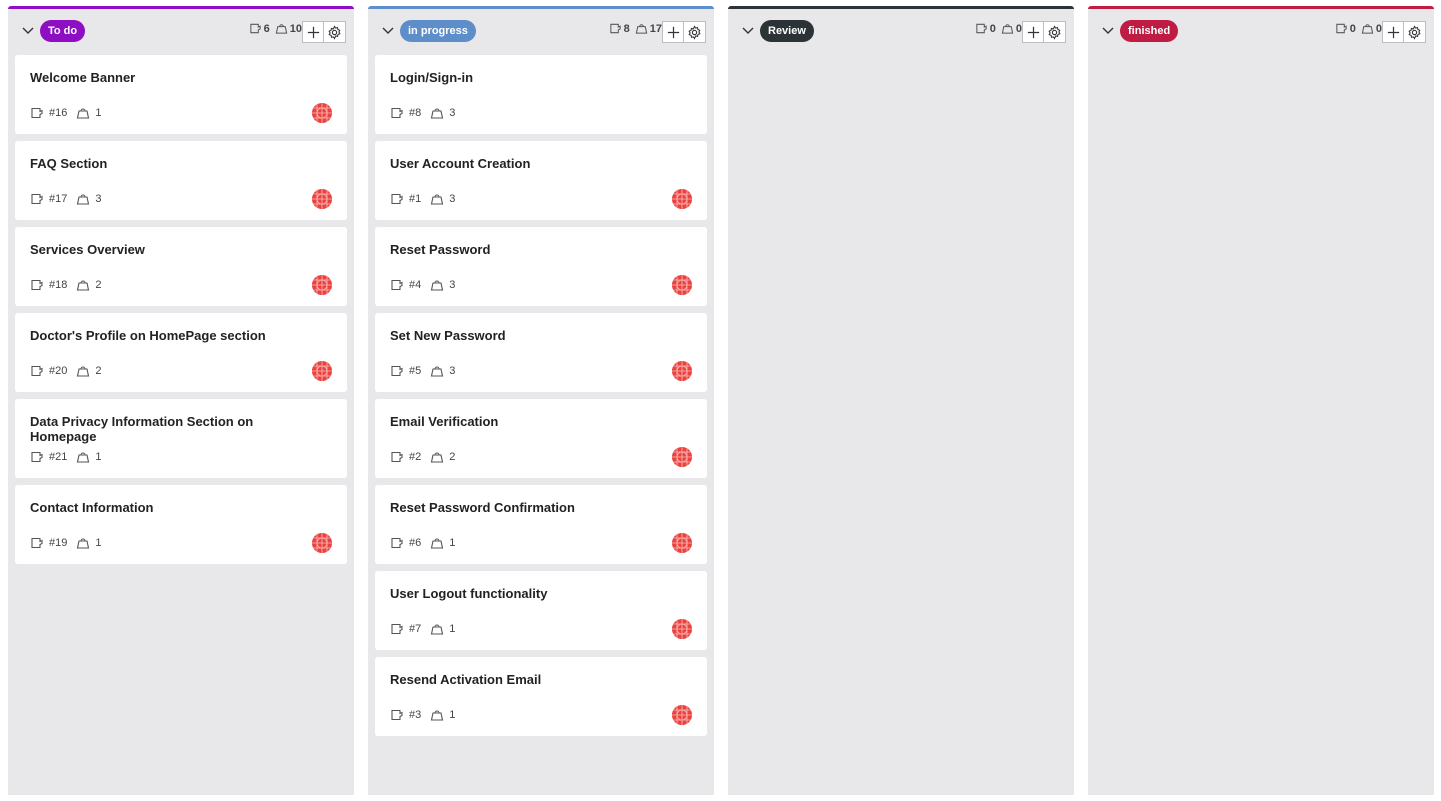  I want to click on issue-meta: #7 1, so click(427, 629).